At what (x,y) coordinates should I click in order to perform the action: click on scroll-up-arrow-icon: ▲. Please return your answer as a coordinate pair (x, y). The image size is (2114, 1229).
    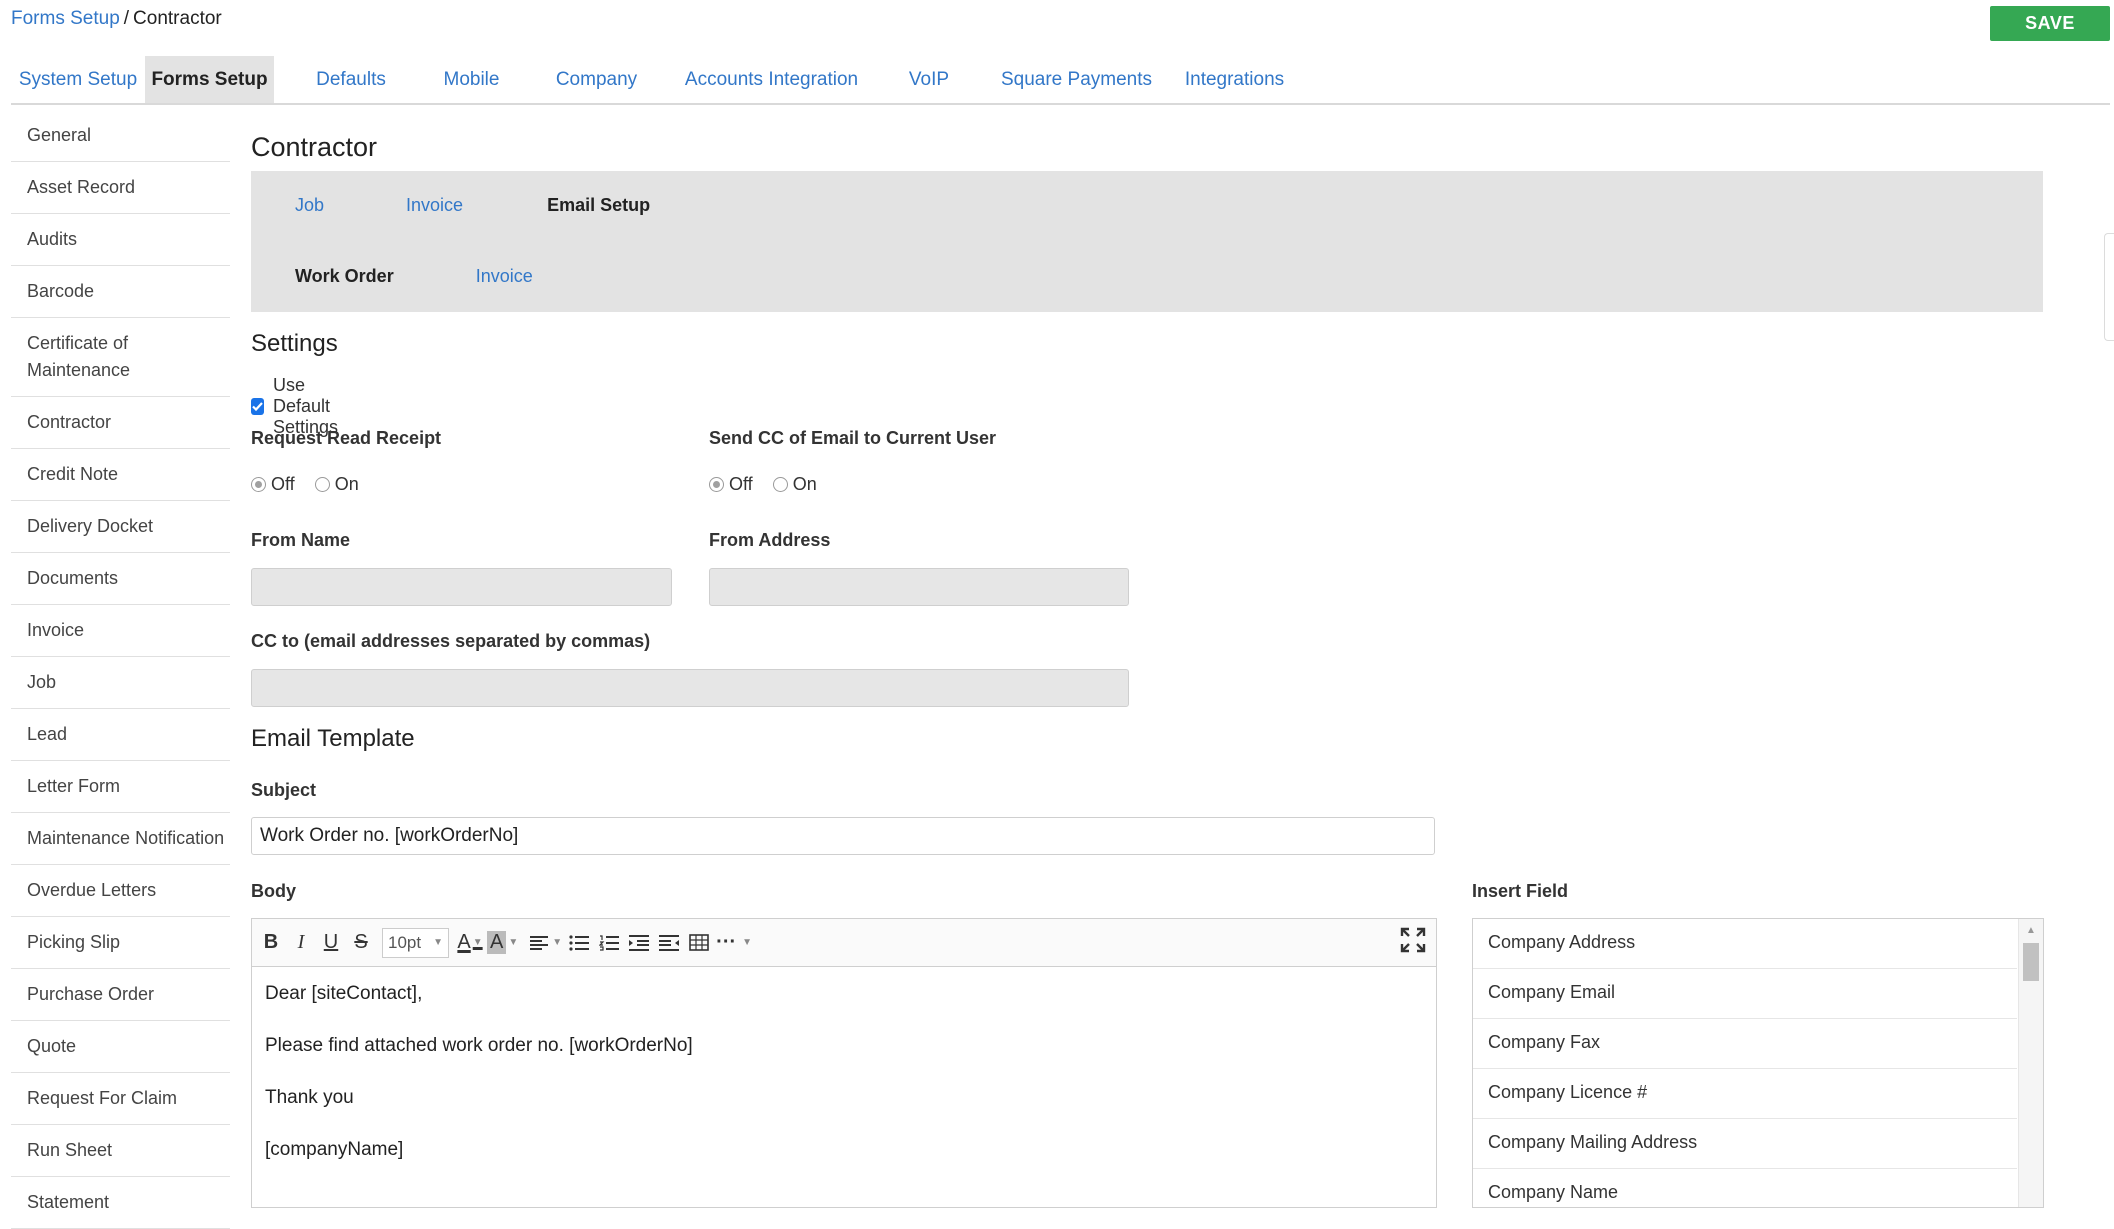
    Looking at the image, I should click on (2031, 930).